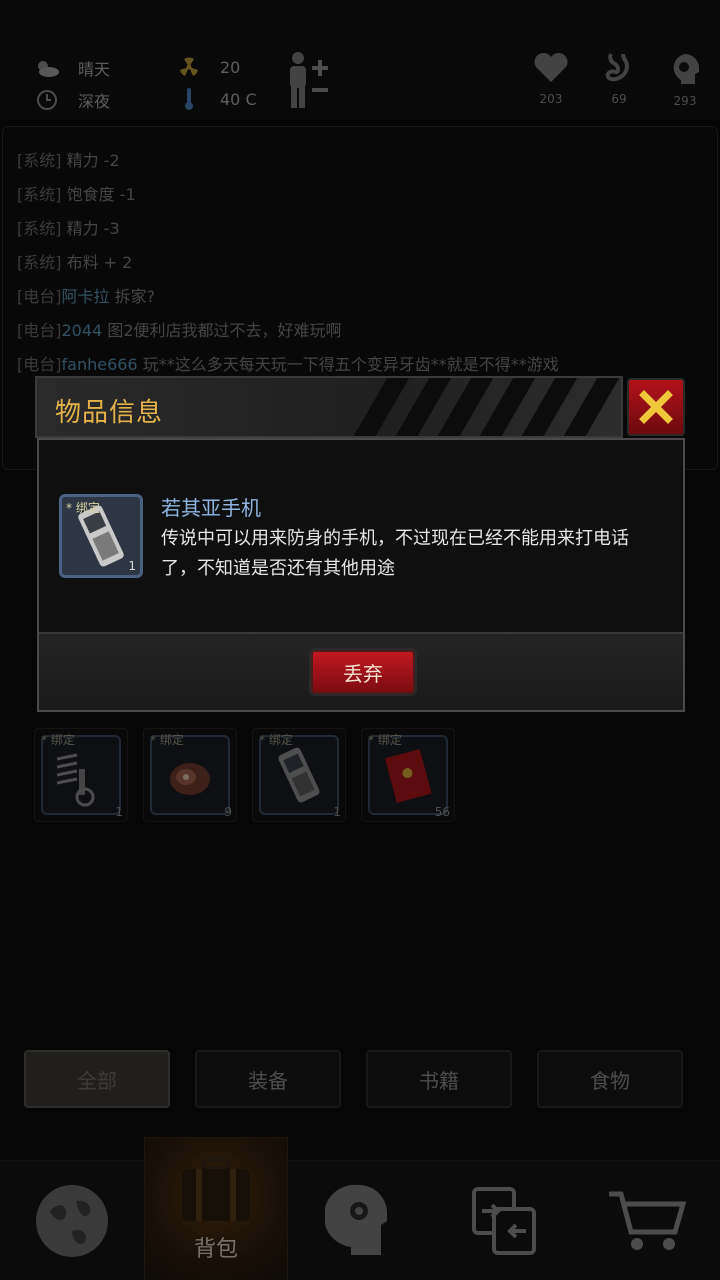 This screenshot has width=720, height=1280. What do you see at coordinates (101, 536) in the screenshot?
I see `item-slot: * 绑定 1` at bounding box center [101, 536].